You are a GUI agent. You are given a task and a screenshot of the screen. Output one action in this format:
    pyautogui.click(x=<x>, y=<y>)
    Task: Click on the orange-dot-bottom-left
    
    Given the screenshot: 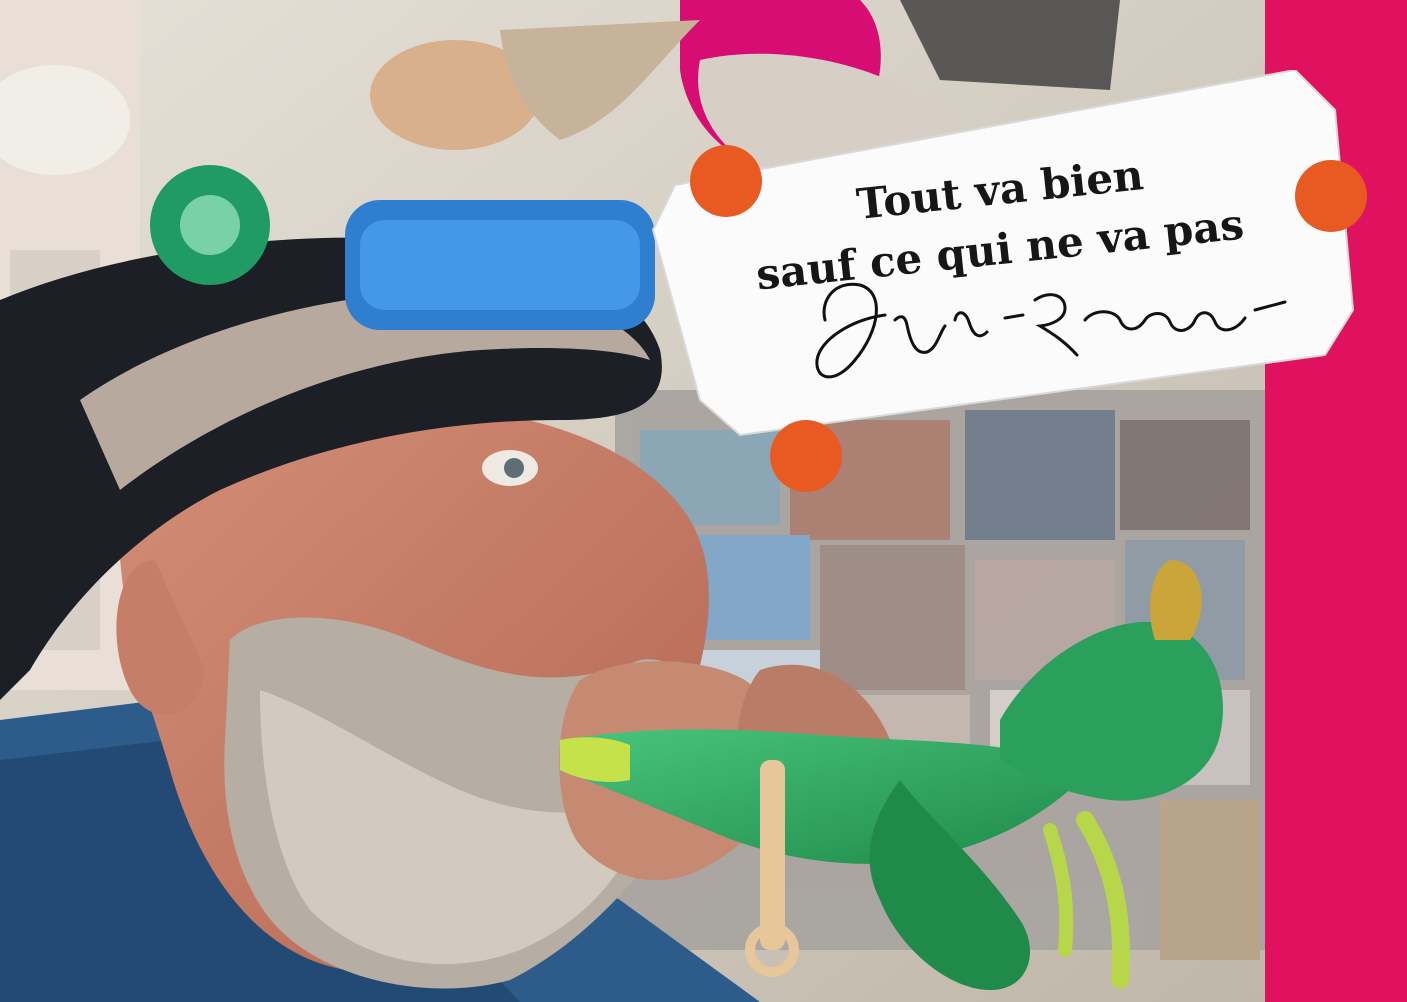 What is the action you would take?
    pyautogui.click(x=806, y=456)
    